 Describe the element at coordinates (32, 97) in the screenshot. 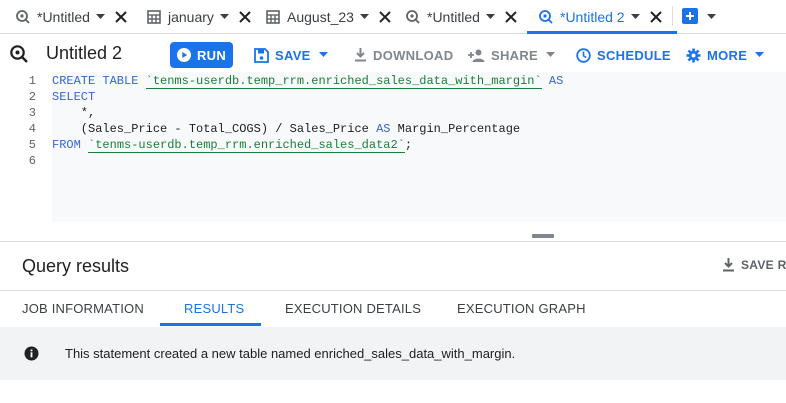

I see `line-number: 2` at that location.